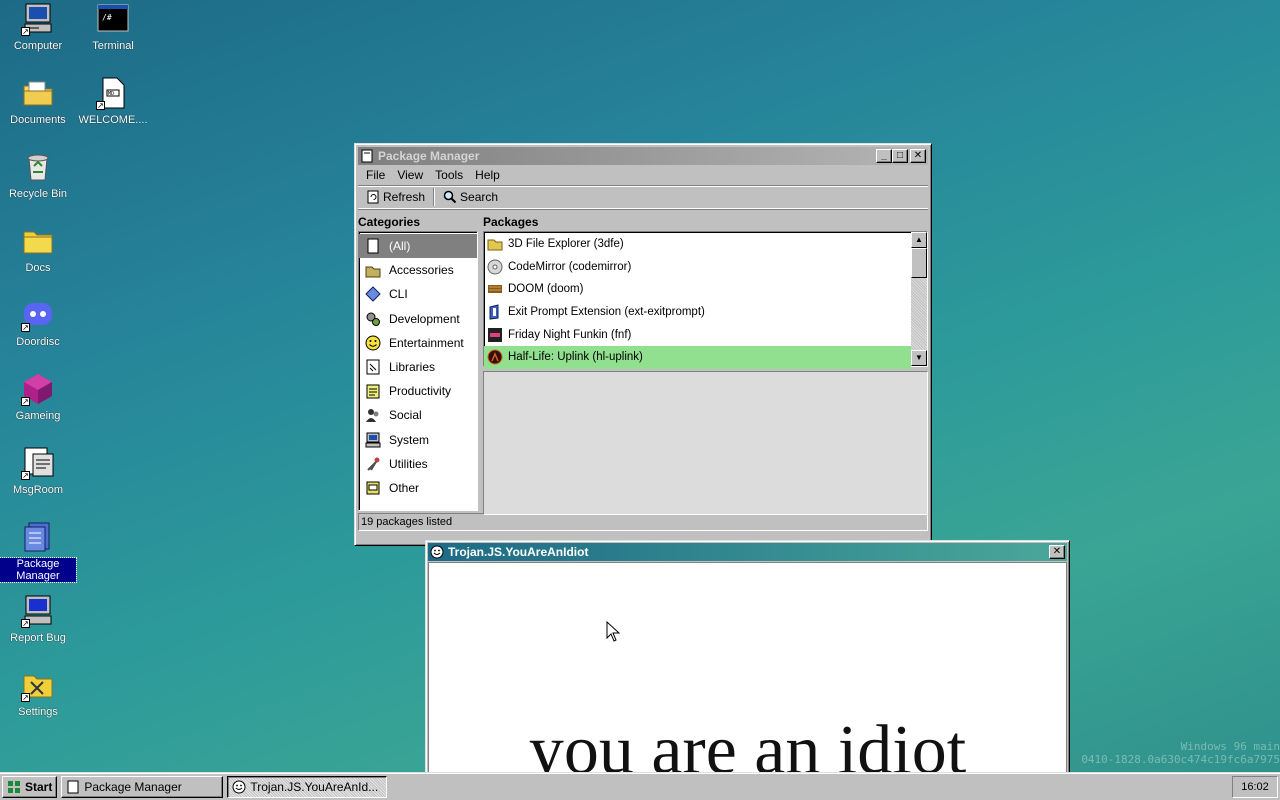 Image resolution: width=1280 pixels, height=800 pixels. What do you see at coordinates (373, 464) in the screenshot?
I see `utilities-icon` at bounding box center [373, 464].